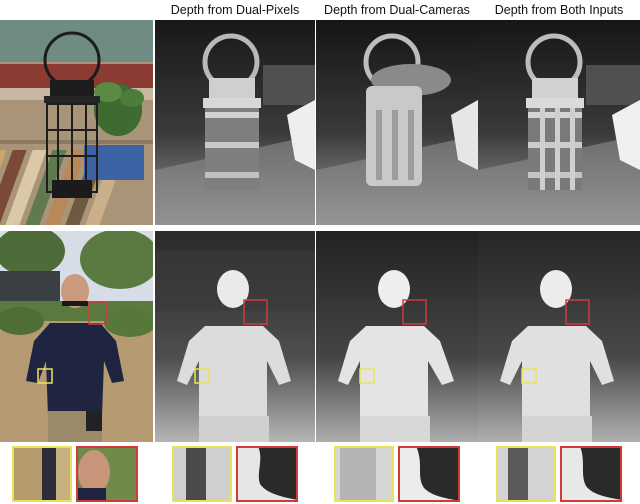  What do you see at coordinates (397, 122) in the screenshot?
I see `lantern-depth-dual-cameras` at bounding box center [397, 122].